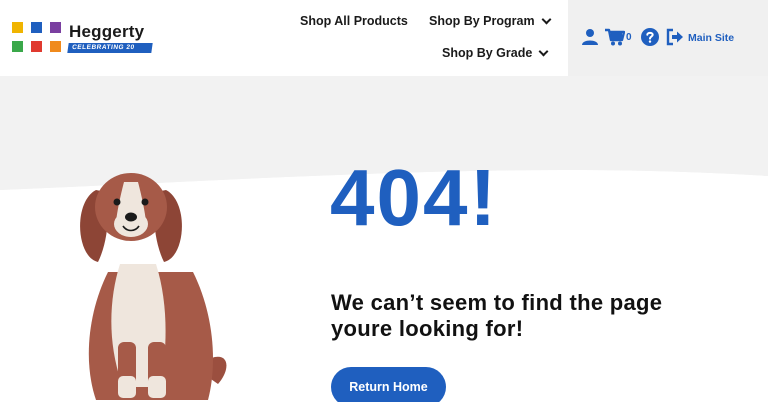  I want to click on main-site-link: Main Site, so click(711, 38).